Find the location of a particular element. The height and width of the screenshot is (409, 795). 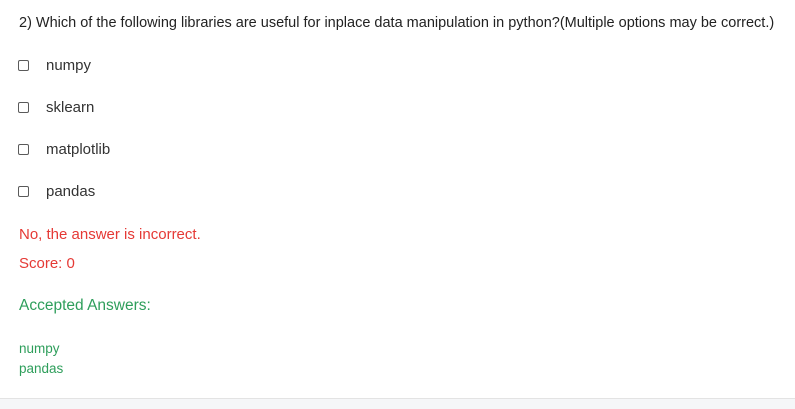

checkbox-pandas is located at coordinates (23, 191).